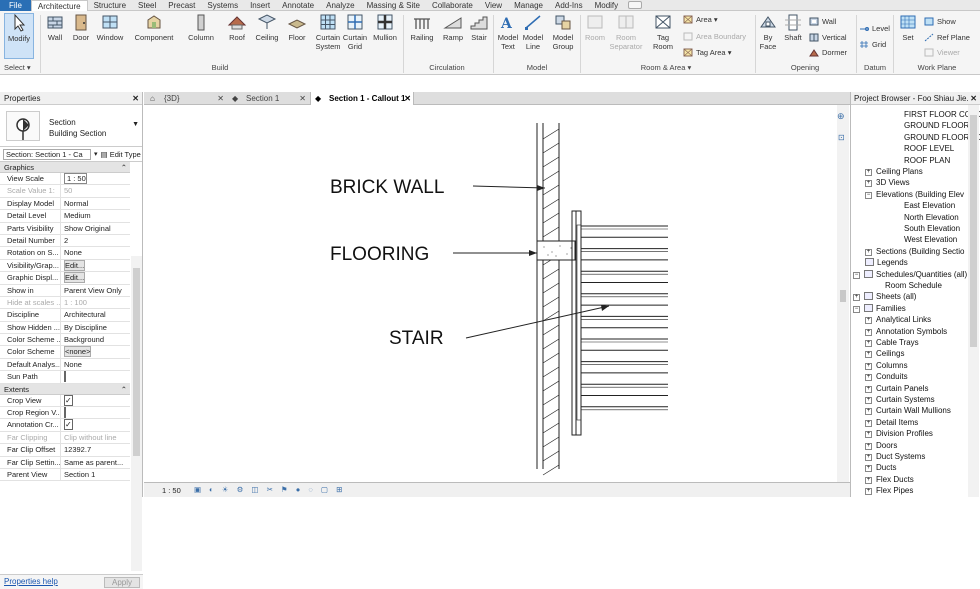  Describe the element at coordinates (884, 296) in the screenshot. I see `browser-item: + Sheets (all)` at that location.